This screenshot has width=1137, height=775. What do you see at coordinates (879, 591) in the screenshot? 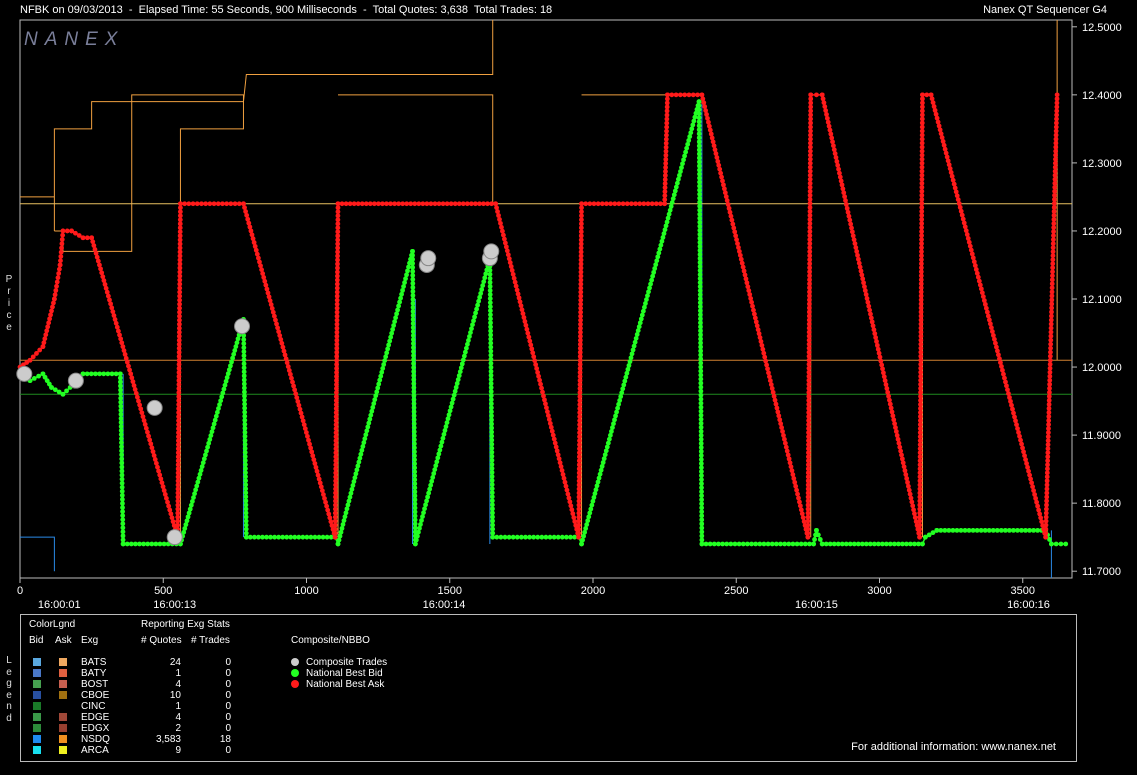
I see `x-tick-label: 3000` at bounding box center [879, 591].